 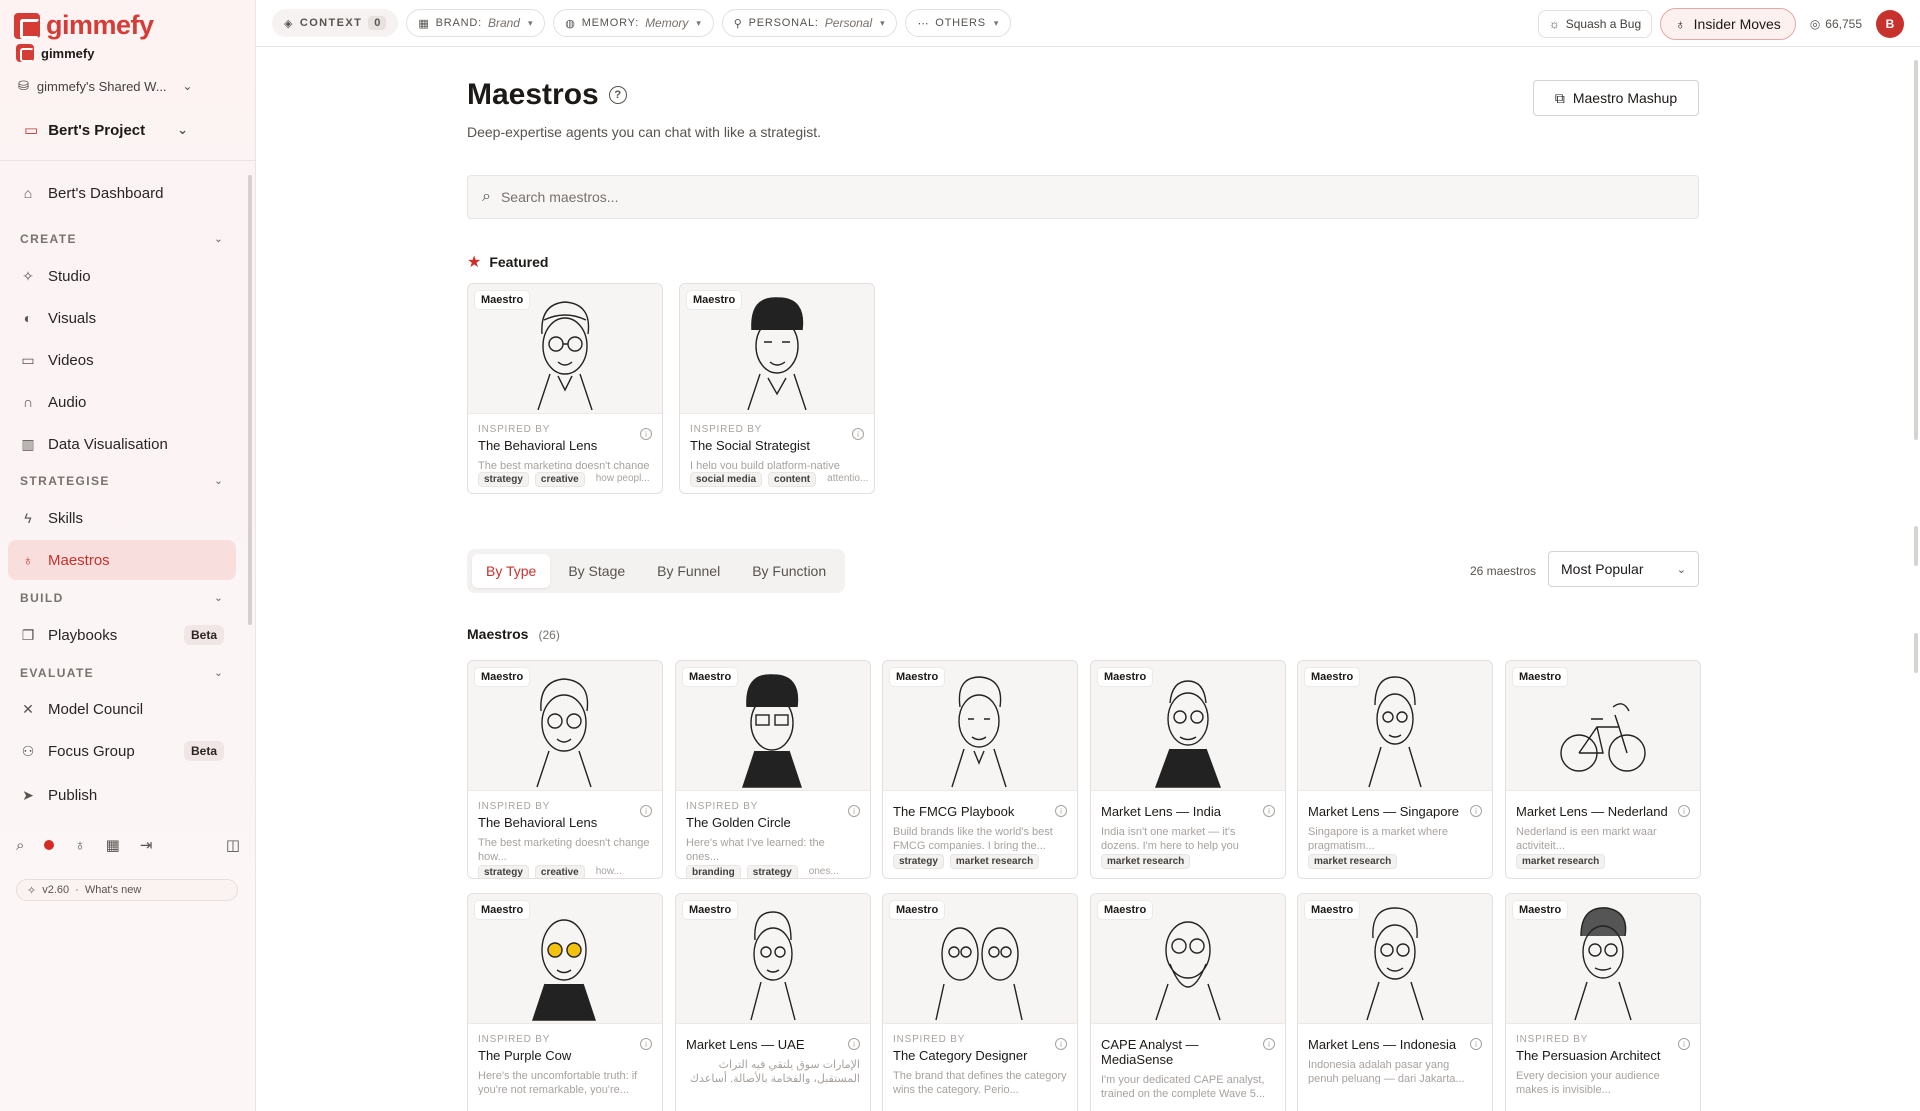 I want to click on collapse-sidebar-icon: ◫, so click(x=233, y=845).